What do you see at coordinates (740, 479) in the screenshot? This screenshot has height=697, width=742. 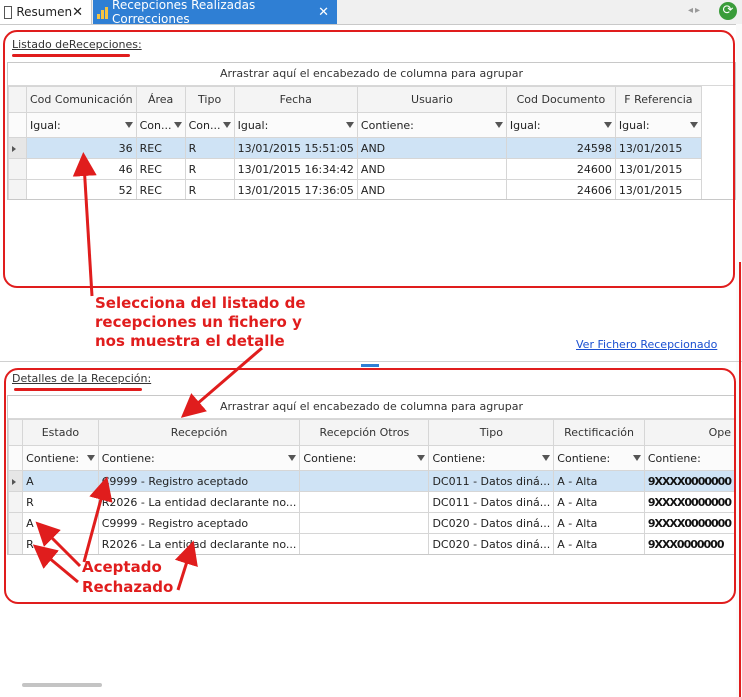 I see `annotation-edge-line` at bounding box center [740, 479].